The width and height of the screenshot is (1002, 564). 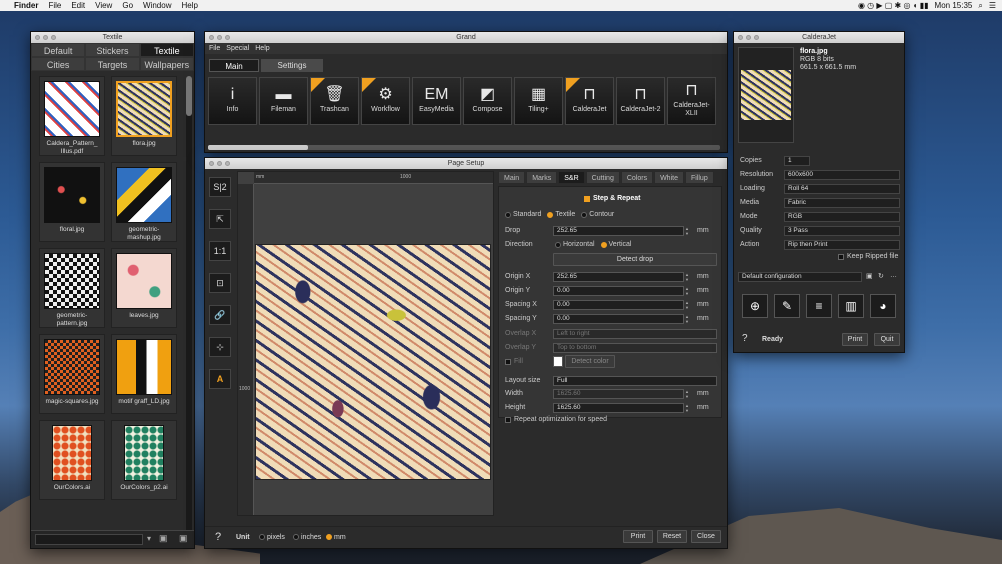 I want to click on menu-finder: Finder, so click(x=26, y=5).